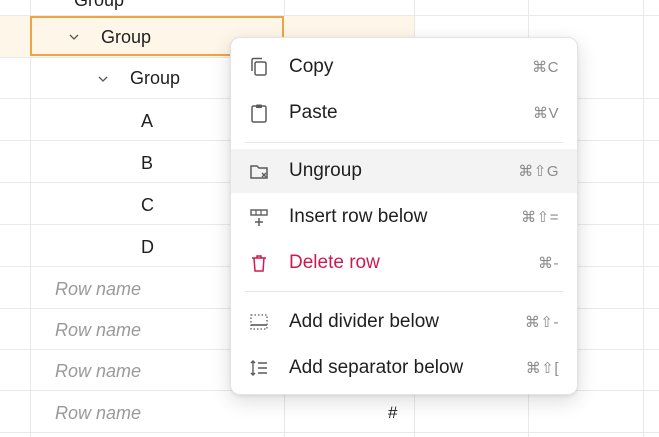  What do you see at coordinates (155, 78) in the screenshot?
I see `group-label: Group` at bounding box center [155, 78].